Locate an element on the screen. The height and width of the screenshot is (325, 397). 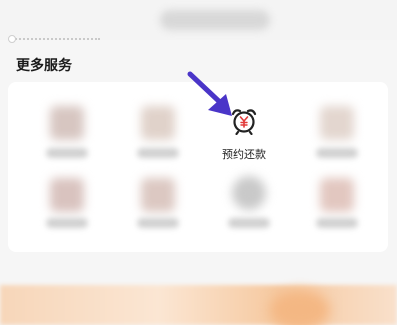
bottom-banner is located at coordinates (198, 305).